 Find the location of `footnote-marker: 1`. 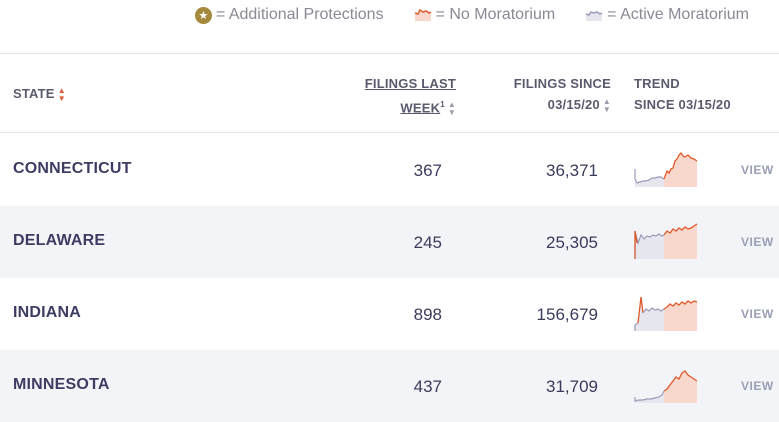

footnote-marker: 1 is located at coordinates (442, 104).